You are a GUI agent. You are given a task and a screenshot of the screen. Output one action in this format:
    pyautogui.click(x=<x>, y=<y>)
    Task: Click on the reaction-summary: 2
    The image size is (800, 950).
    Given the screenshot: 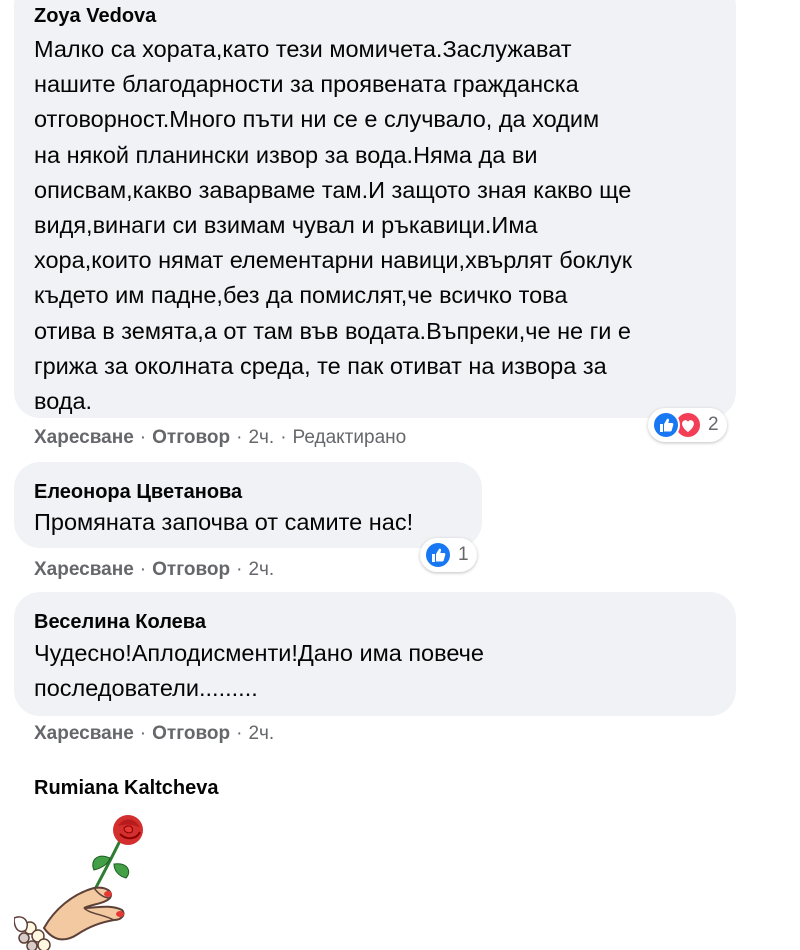 What is the action you would take?
    pyautogui.click(x=687, y=425)
    